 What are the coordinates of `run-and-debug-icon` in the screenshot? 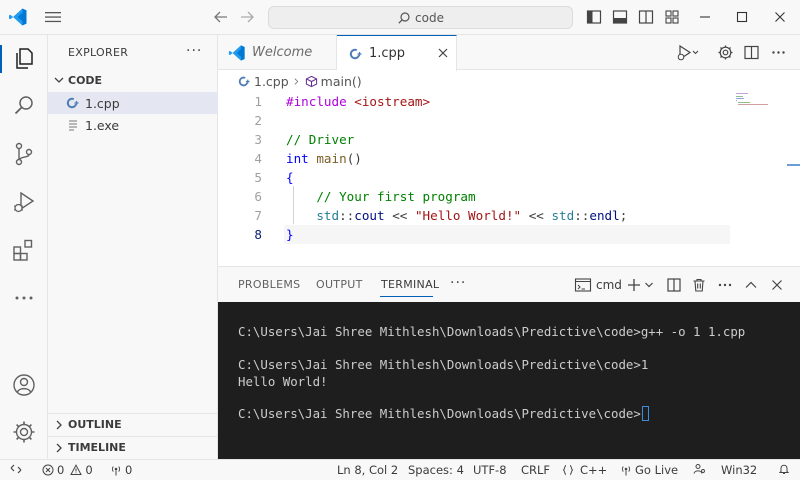 It's located at (24, 202).